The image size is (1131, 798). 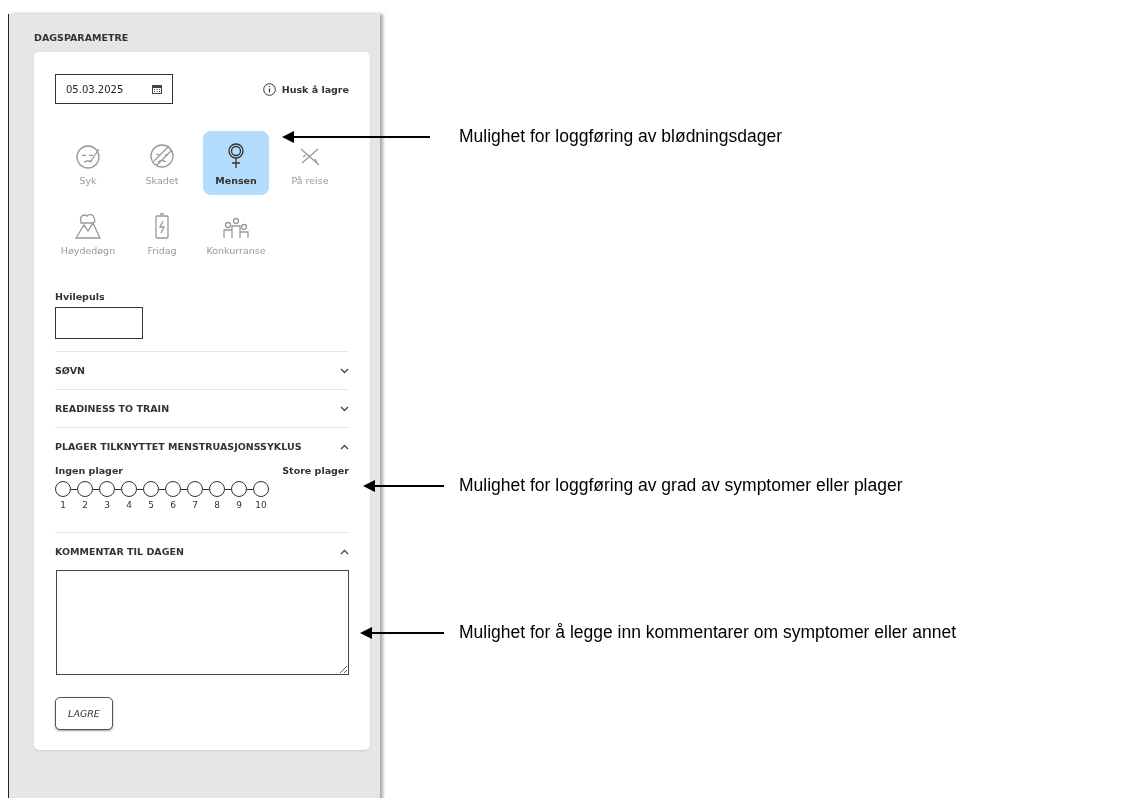 What do you see at coordinates (114, 89) in the screenshot?
I see `date-field: 05.03.2025` at bounding box center [114, 89].